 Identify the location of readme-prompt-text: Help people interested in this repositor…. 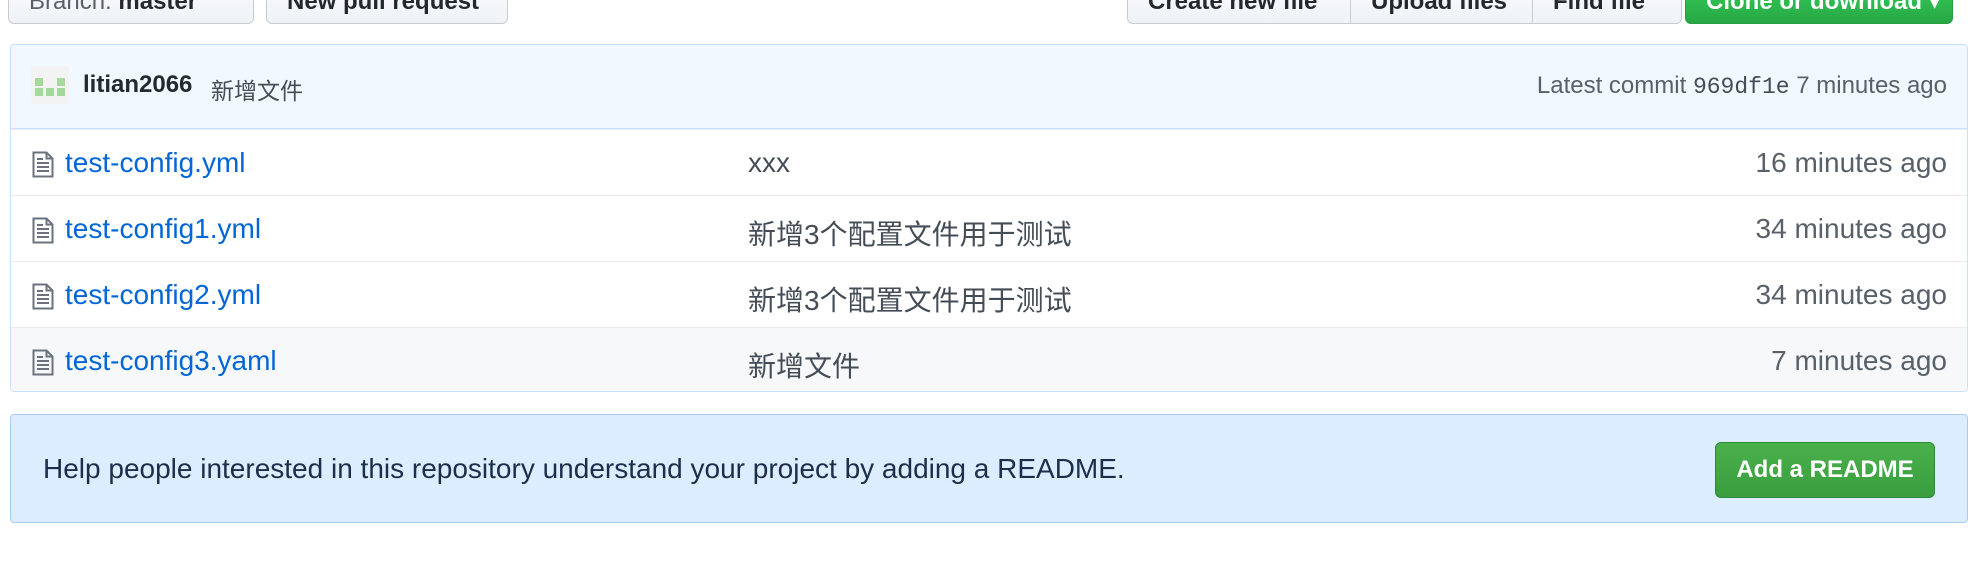
(584, 468).